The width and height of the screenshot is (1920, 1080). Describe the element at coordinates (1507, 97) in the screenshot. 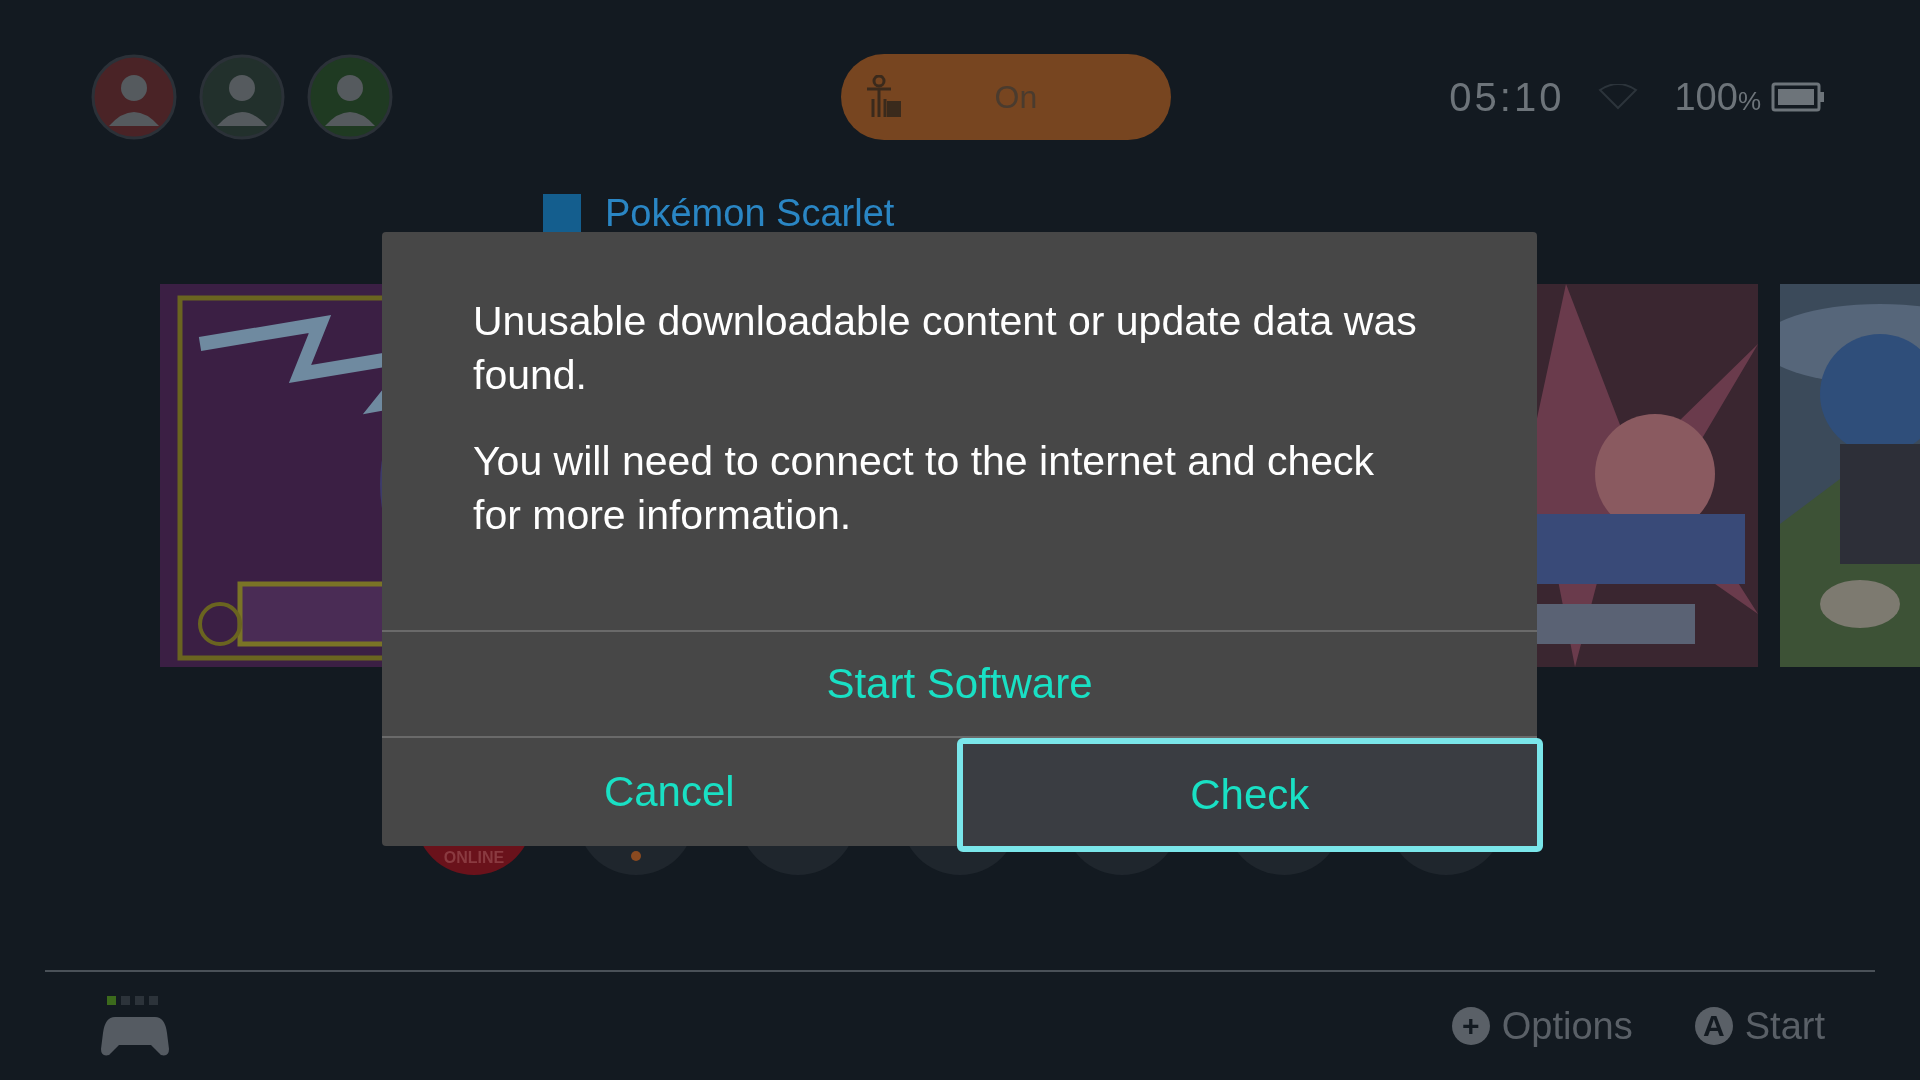

I see `clock-time: 05:10` at that location.